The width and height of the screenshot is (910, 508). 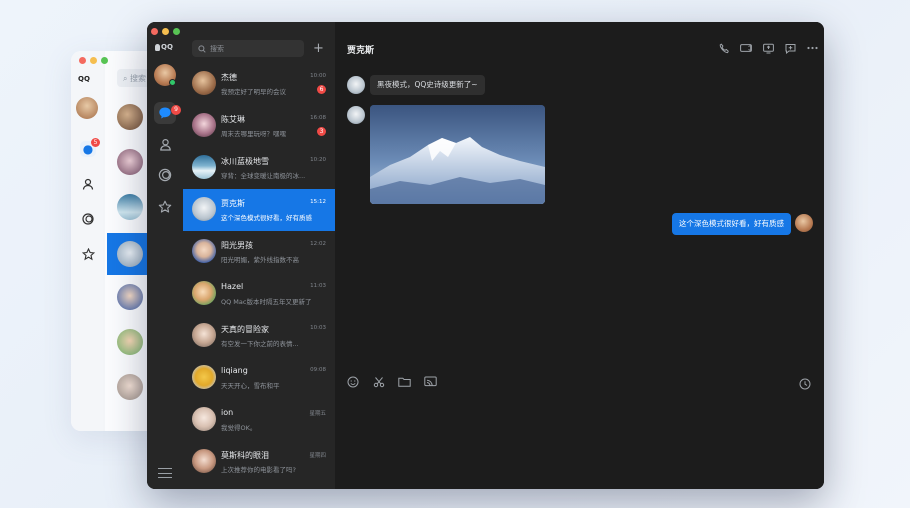 I want to click on favorites-icon, so click(x=165, y=207).